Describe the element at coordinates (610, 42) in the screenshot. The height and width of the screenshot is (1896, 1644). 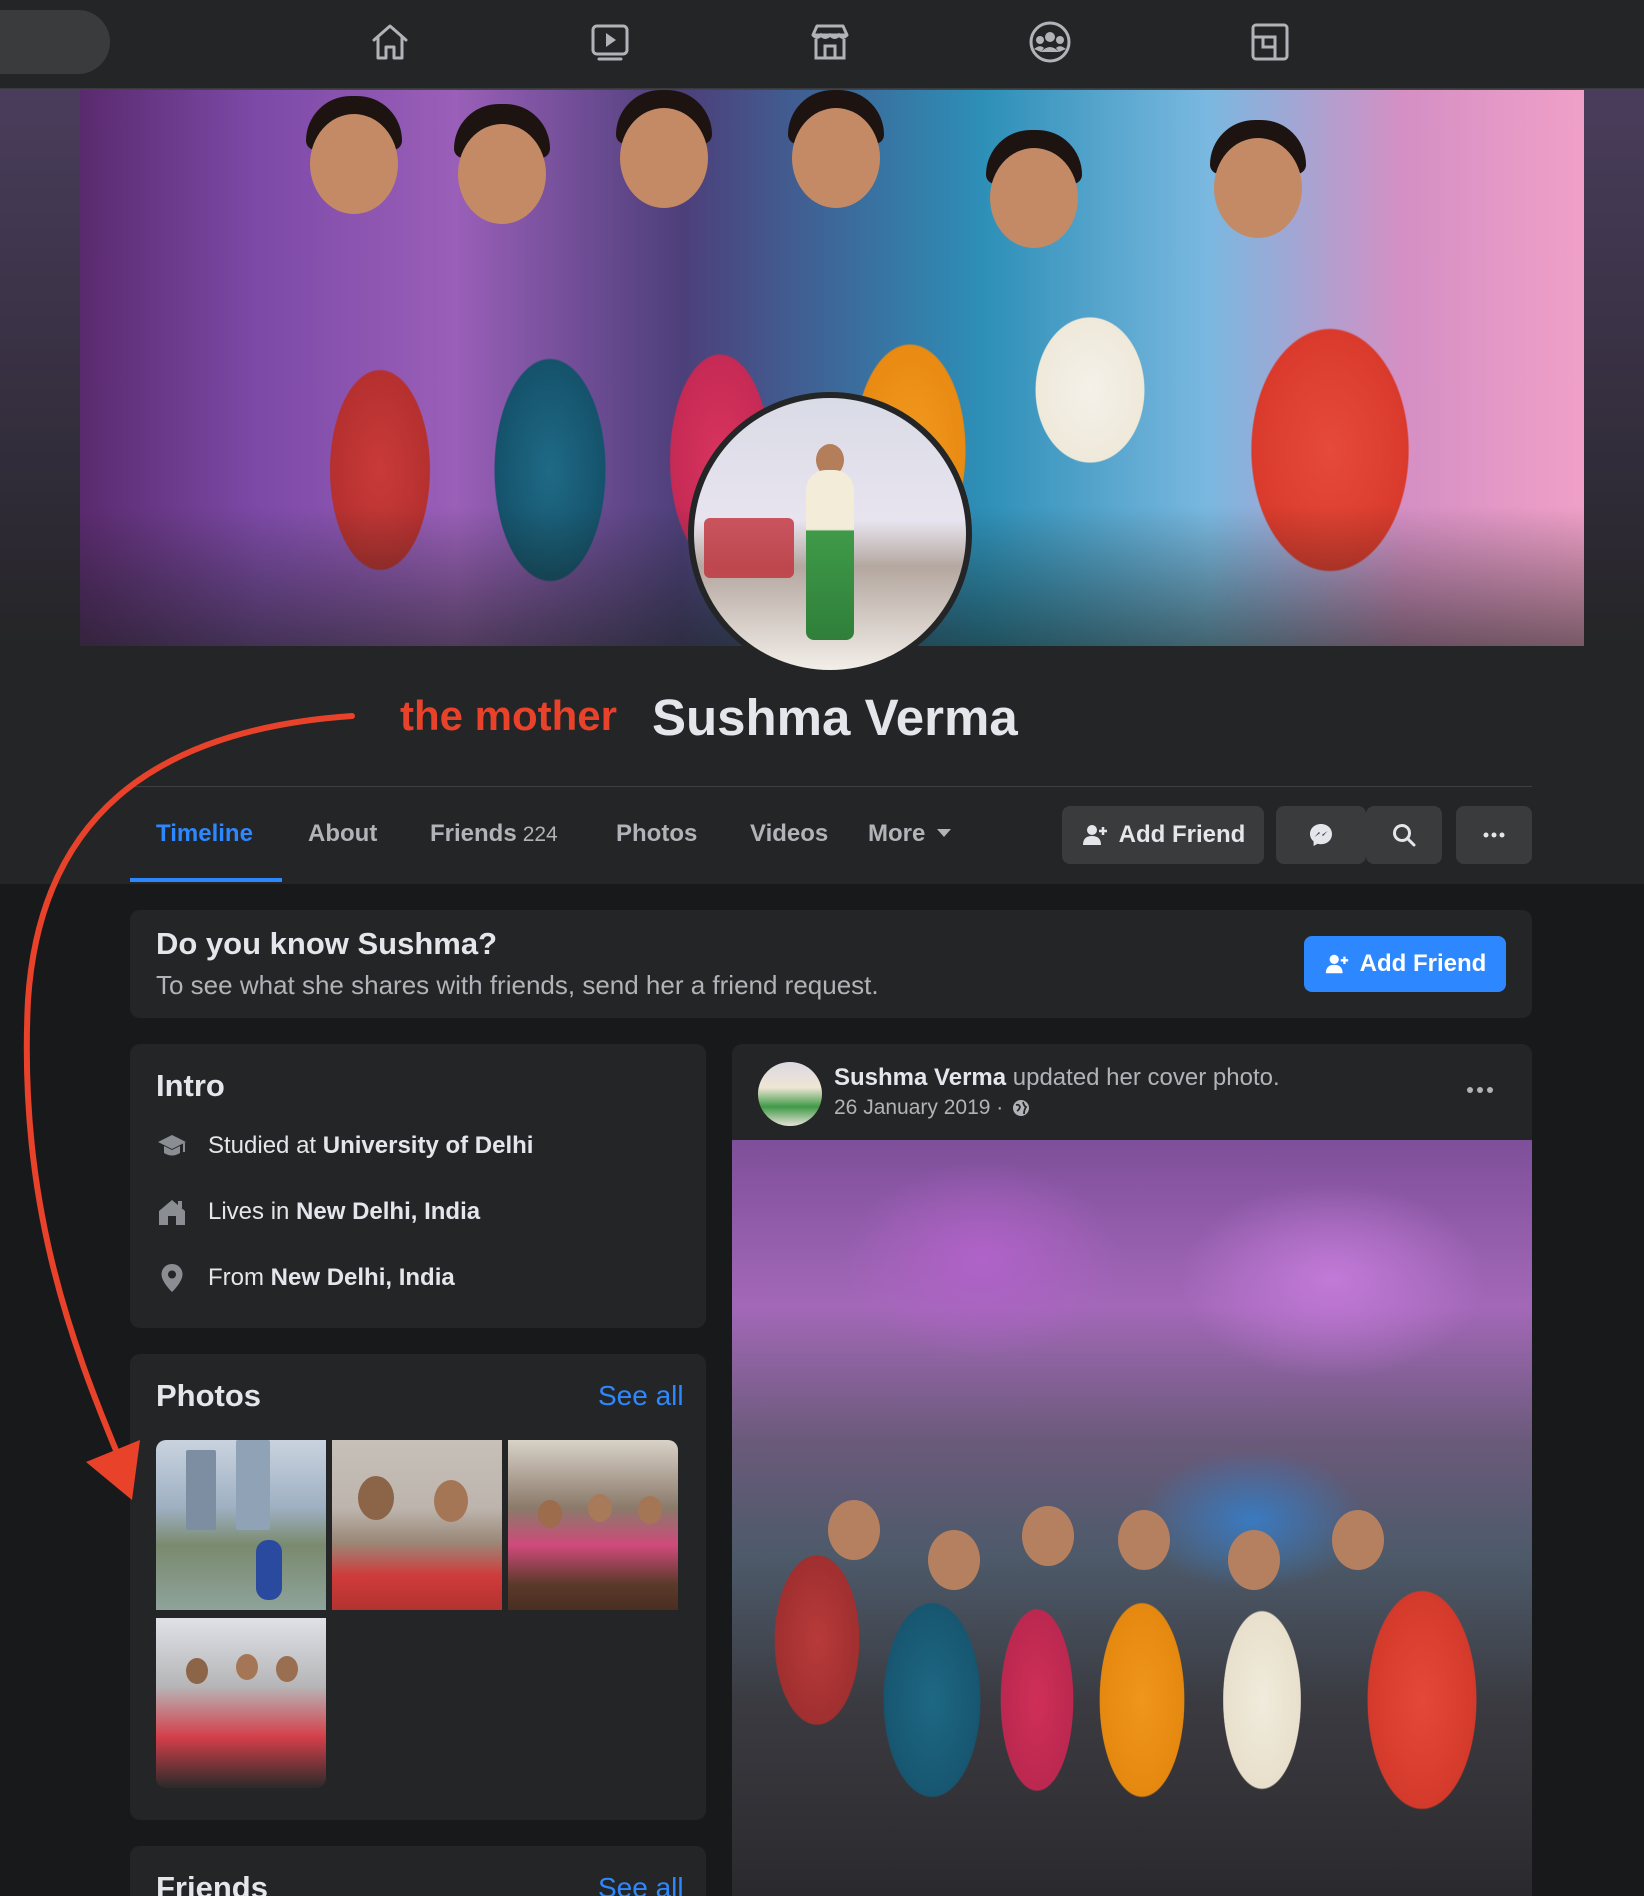
I see `watch-icon` at that location.